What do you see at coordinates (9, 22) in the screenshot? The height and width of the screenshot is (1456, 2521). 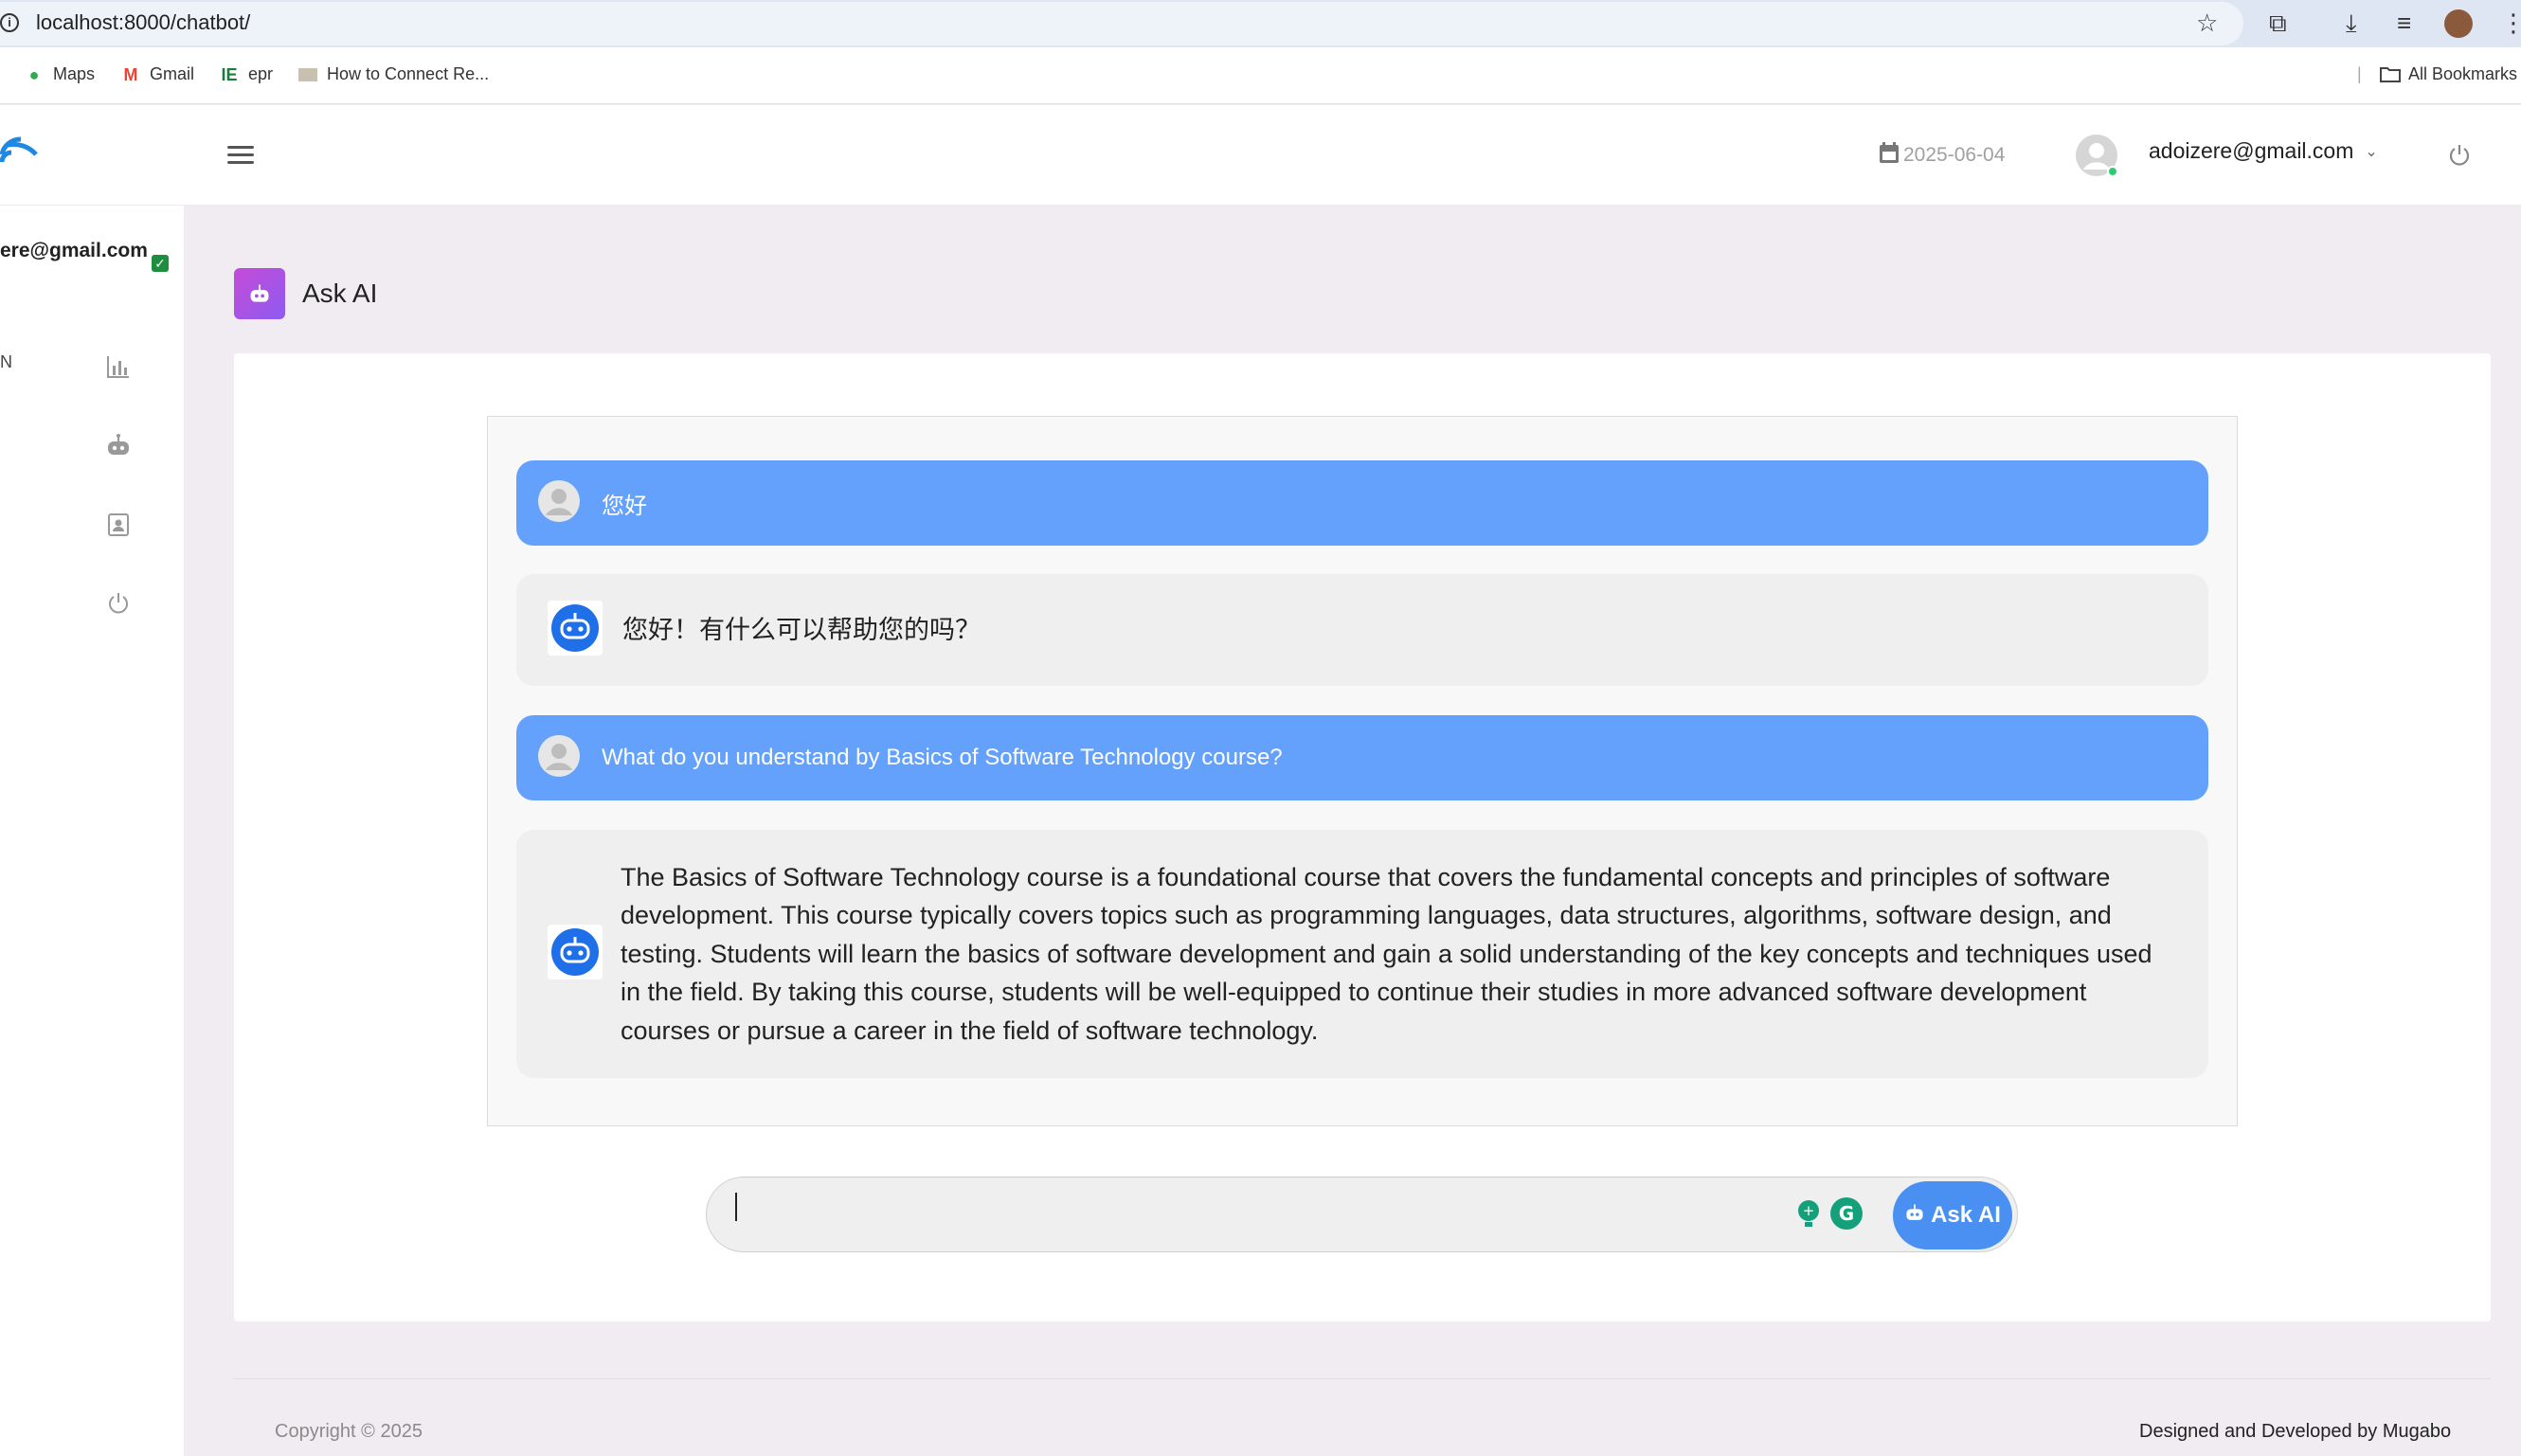 I see `site-info-icon: i` at bounding box center [9, 22].